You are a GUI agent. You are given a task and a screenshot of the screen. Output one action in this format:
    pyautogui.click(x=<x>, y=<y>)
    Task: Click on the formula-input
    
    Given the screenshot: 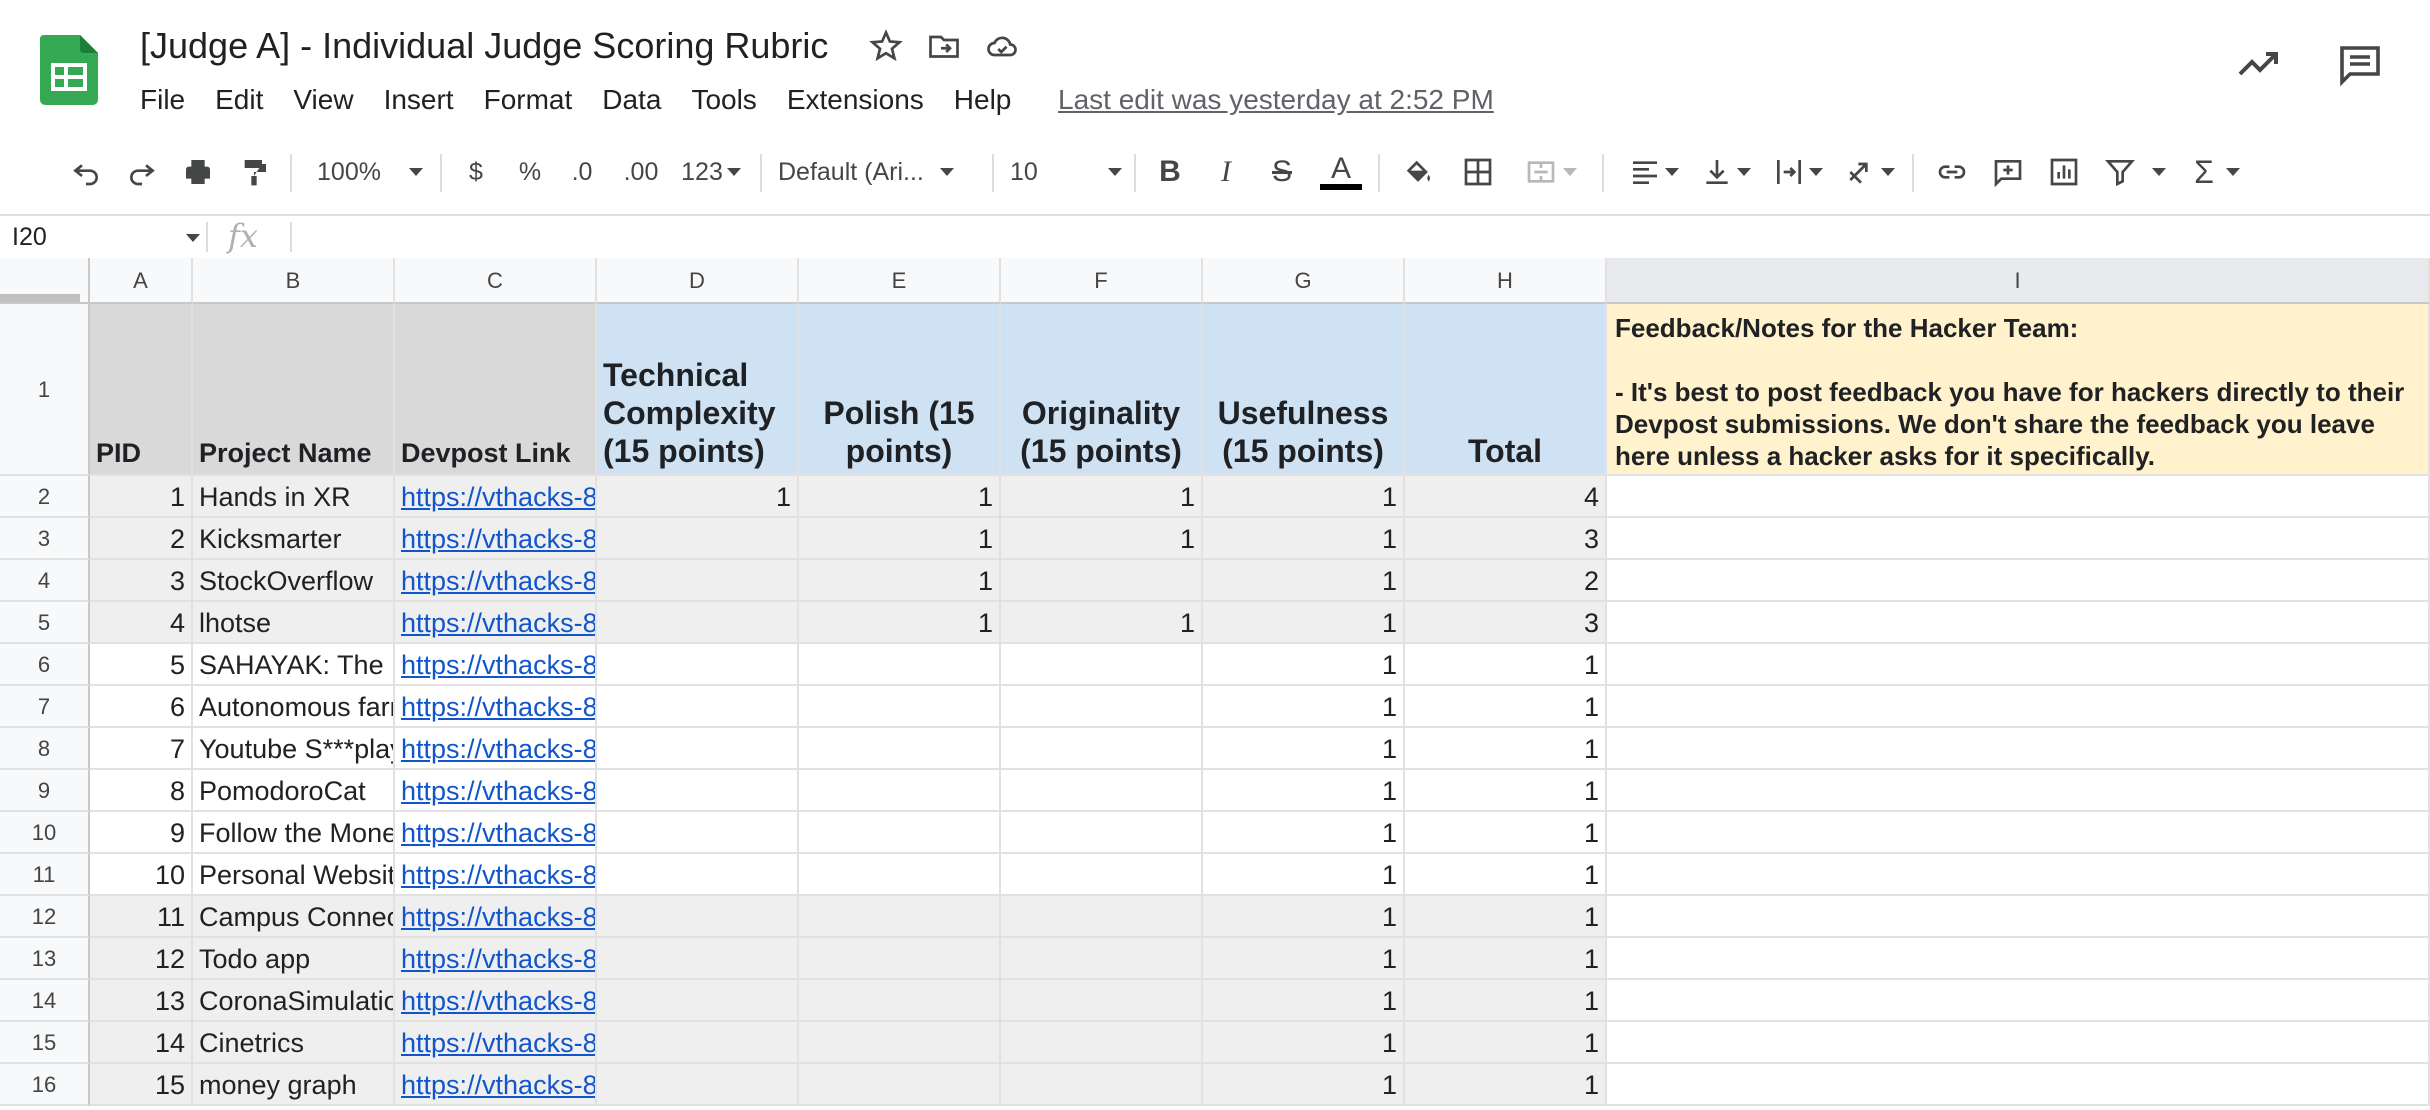 What is the action you would take?
    pyautogui.click(x=1300, y=237)
    